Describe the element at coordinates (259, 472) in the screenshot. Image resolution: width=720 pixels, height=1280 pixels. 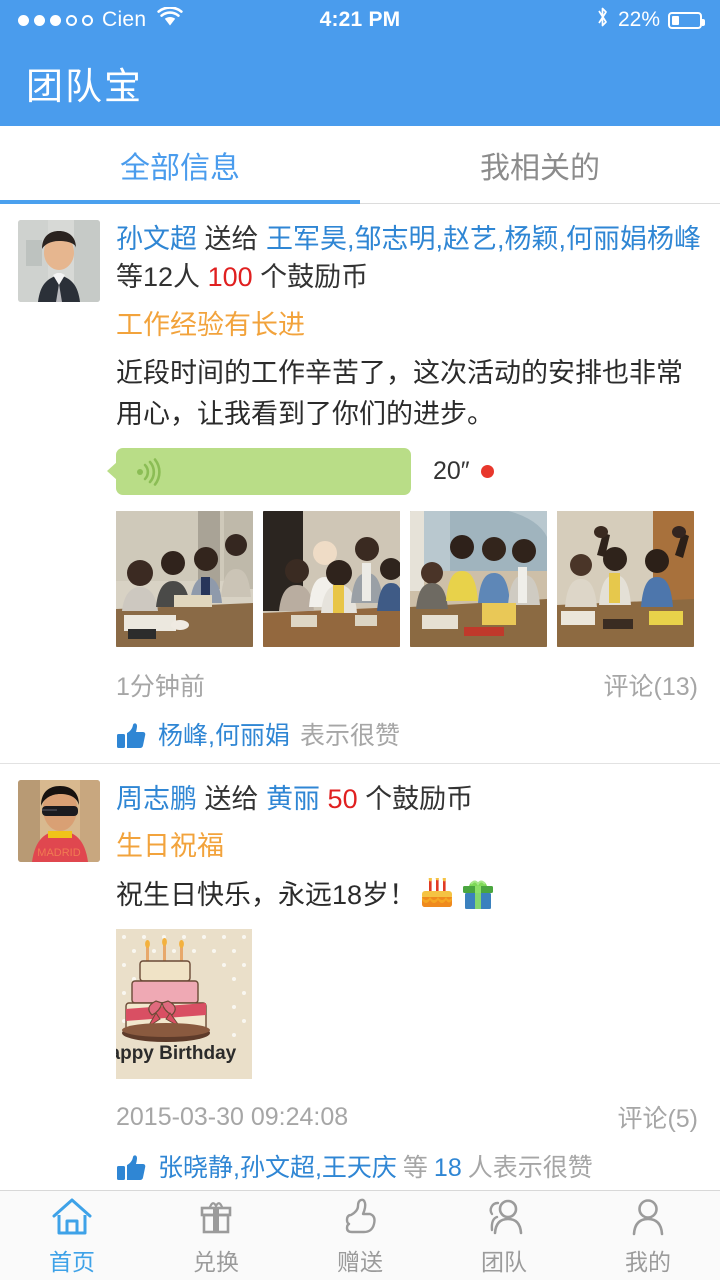
I see `voice-message-bubble` at that location.